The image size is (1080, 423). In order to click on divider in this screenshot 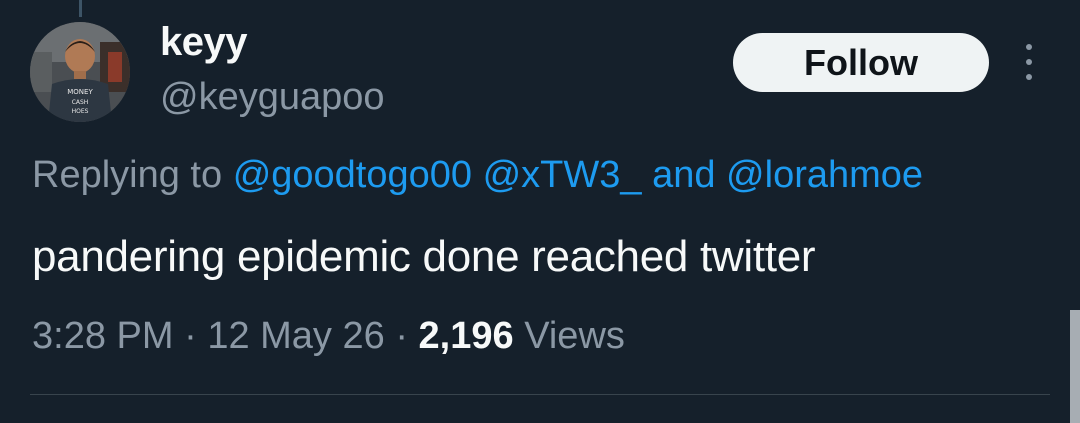, I will do `click(540, 394)`.